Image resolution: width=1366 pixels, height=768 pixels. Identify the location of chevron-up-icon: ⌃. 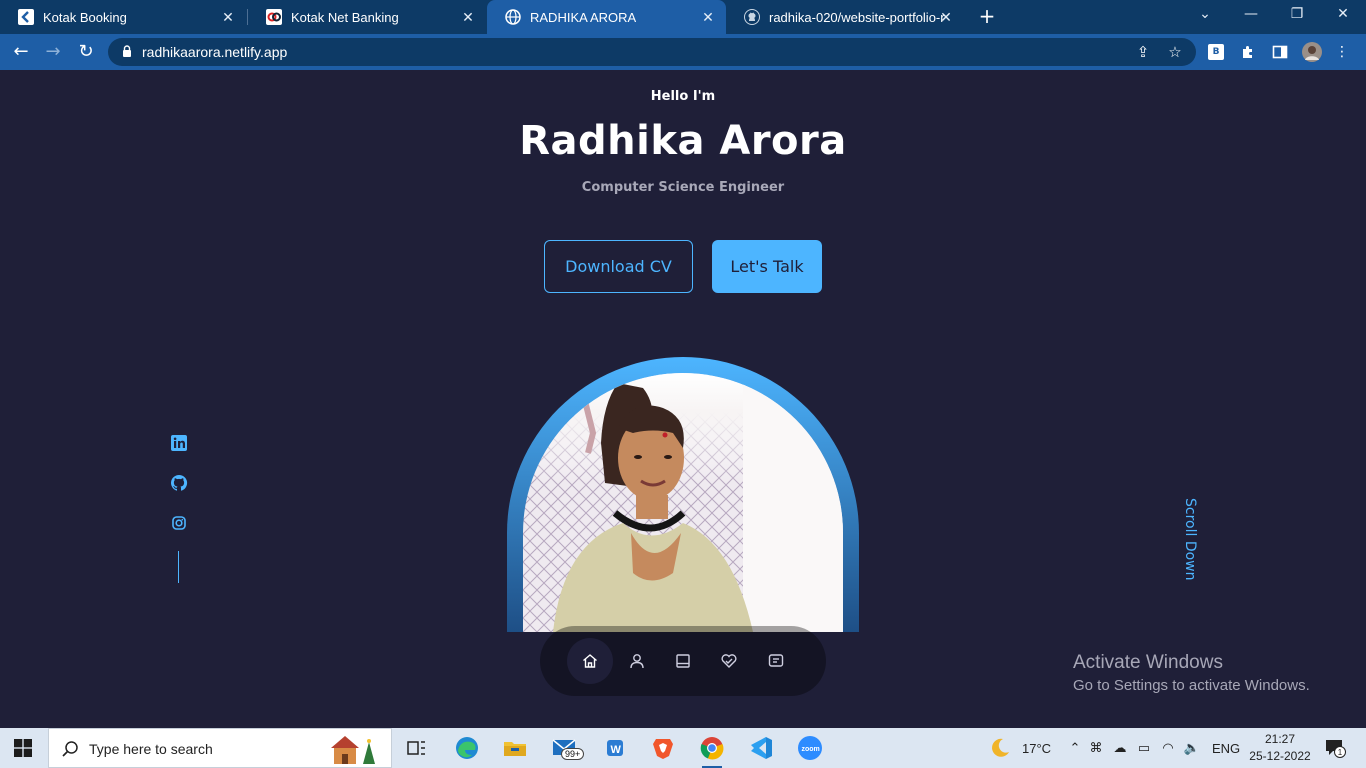
(1075, 748).